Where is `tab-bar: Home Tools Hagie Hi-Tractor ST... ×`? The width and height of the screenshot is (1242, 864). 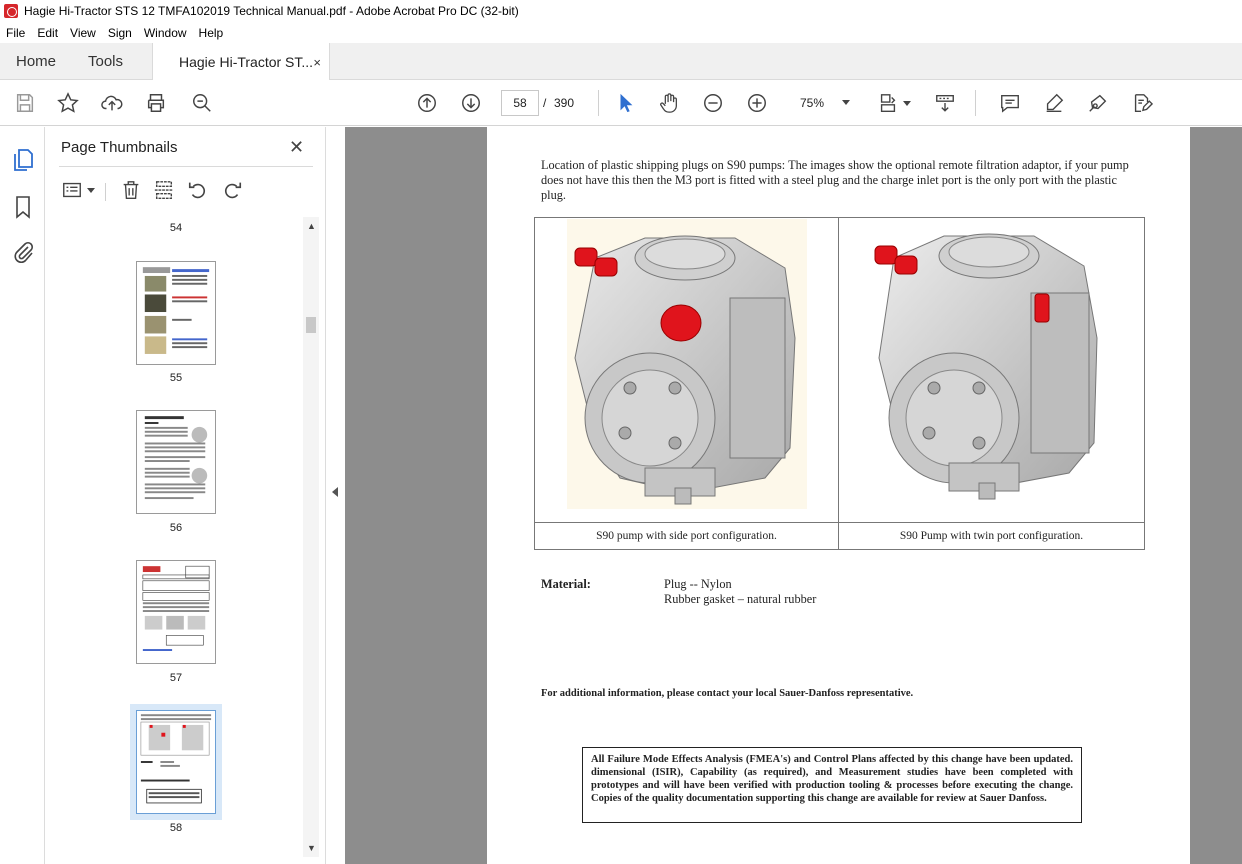
tab-bar: Home Tools Hagie Hi-Tractor ST... × is located at coordinates (621, 62).